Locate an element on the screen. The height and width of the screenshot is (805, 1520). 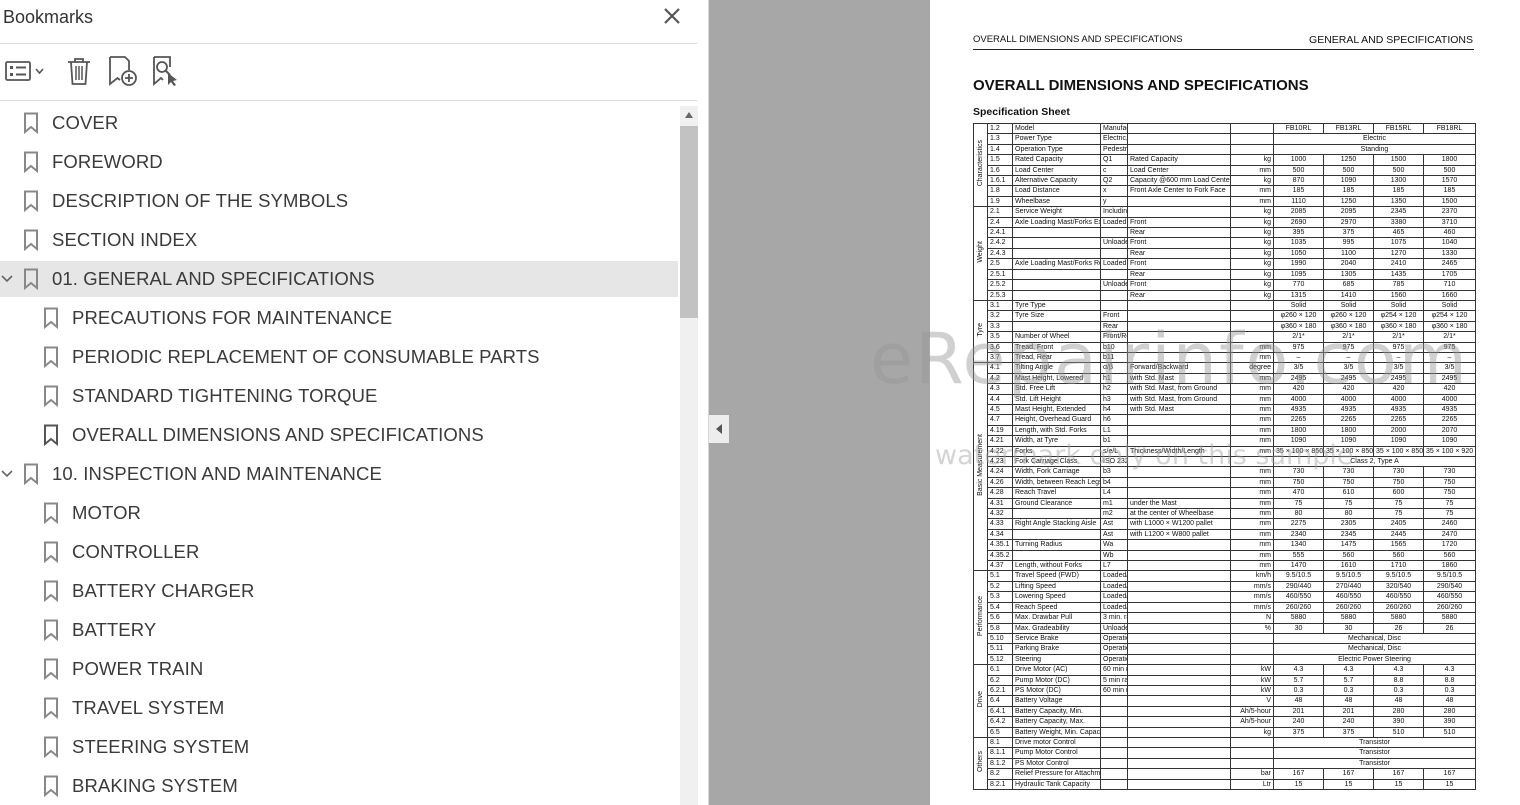
scroll-up-button is located at coordinates (689, 115).